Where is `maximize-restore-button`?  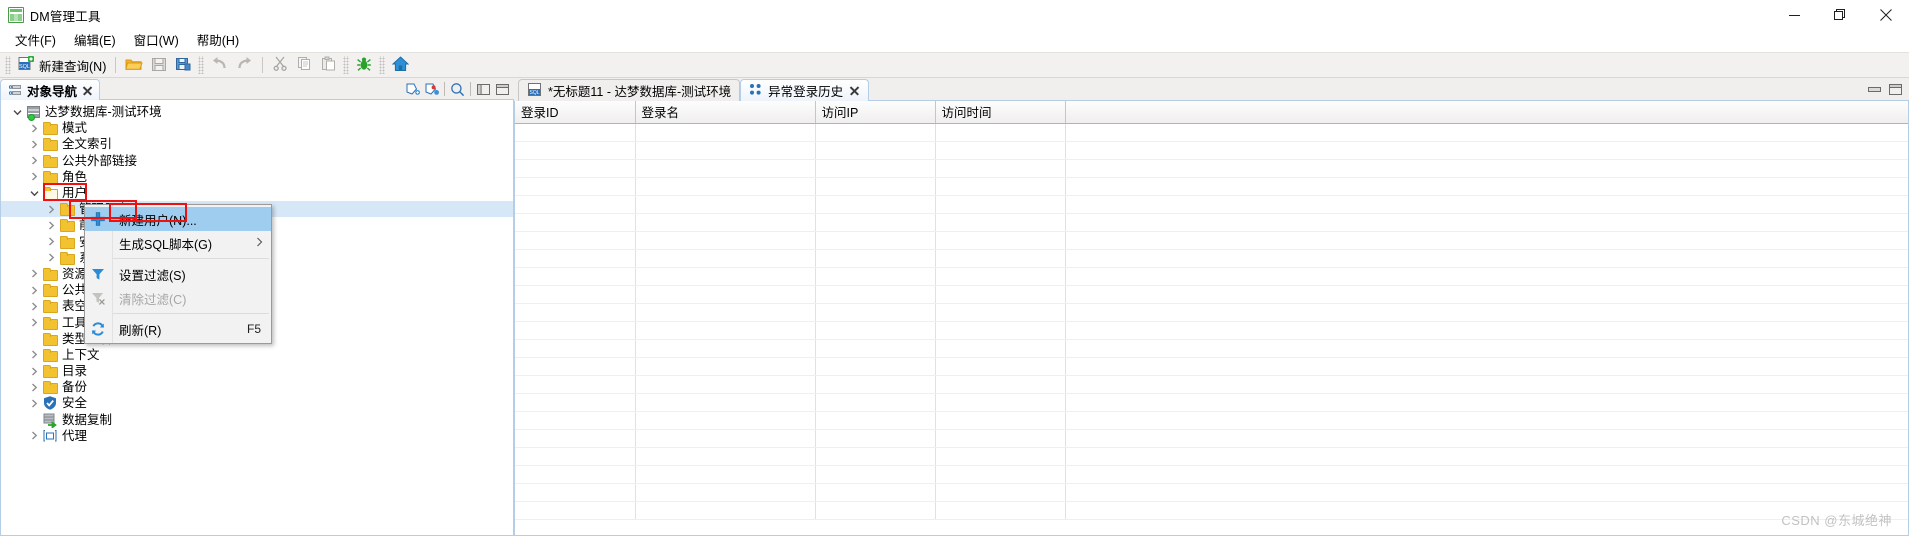
maximize-restore-button is located at coordinates (1840, 15).